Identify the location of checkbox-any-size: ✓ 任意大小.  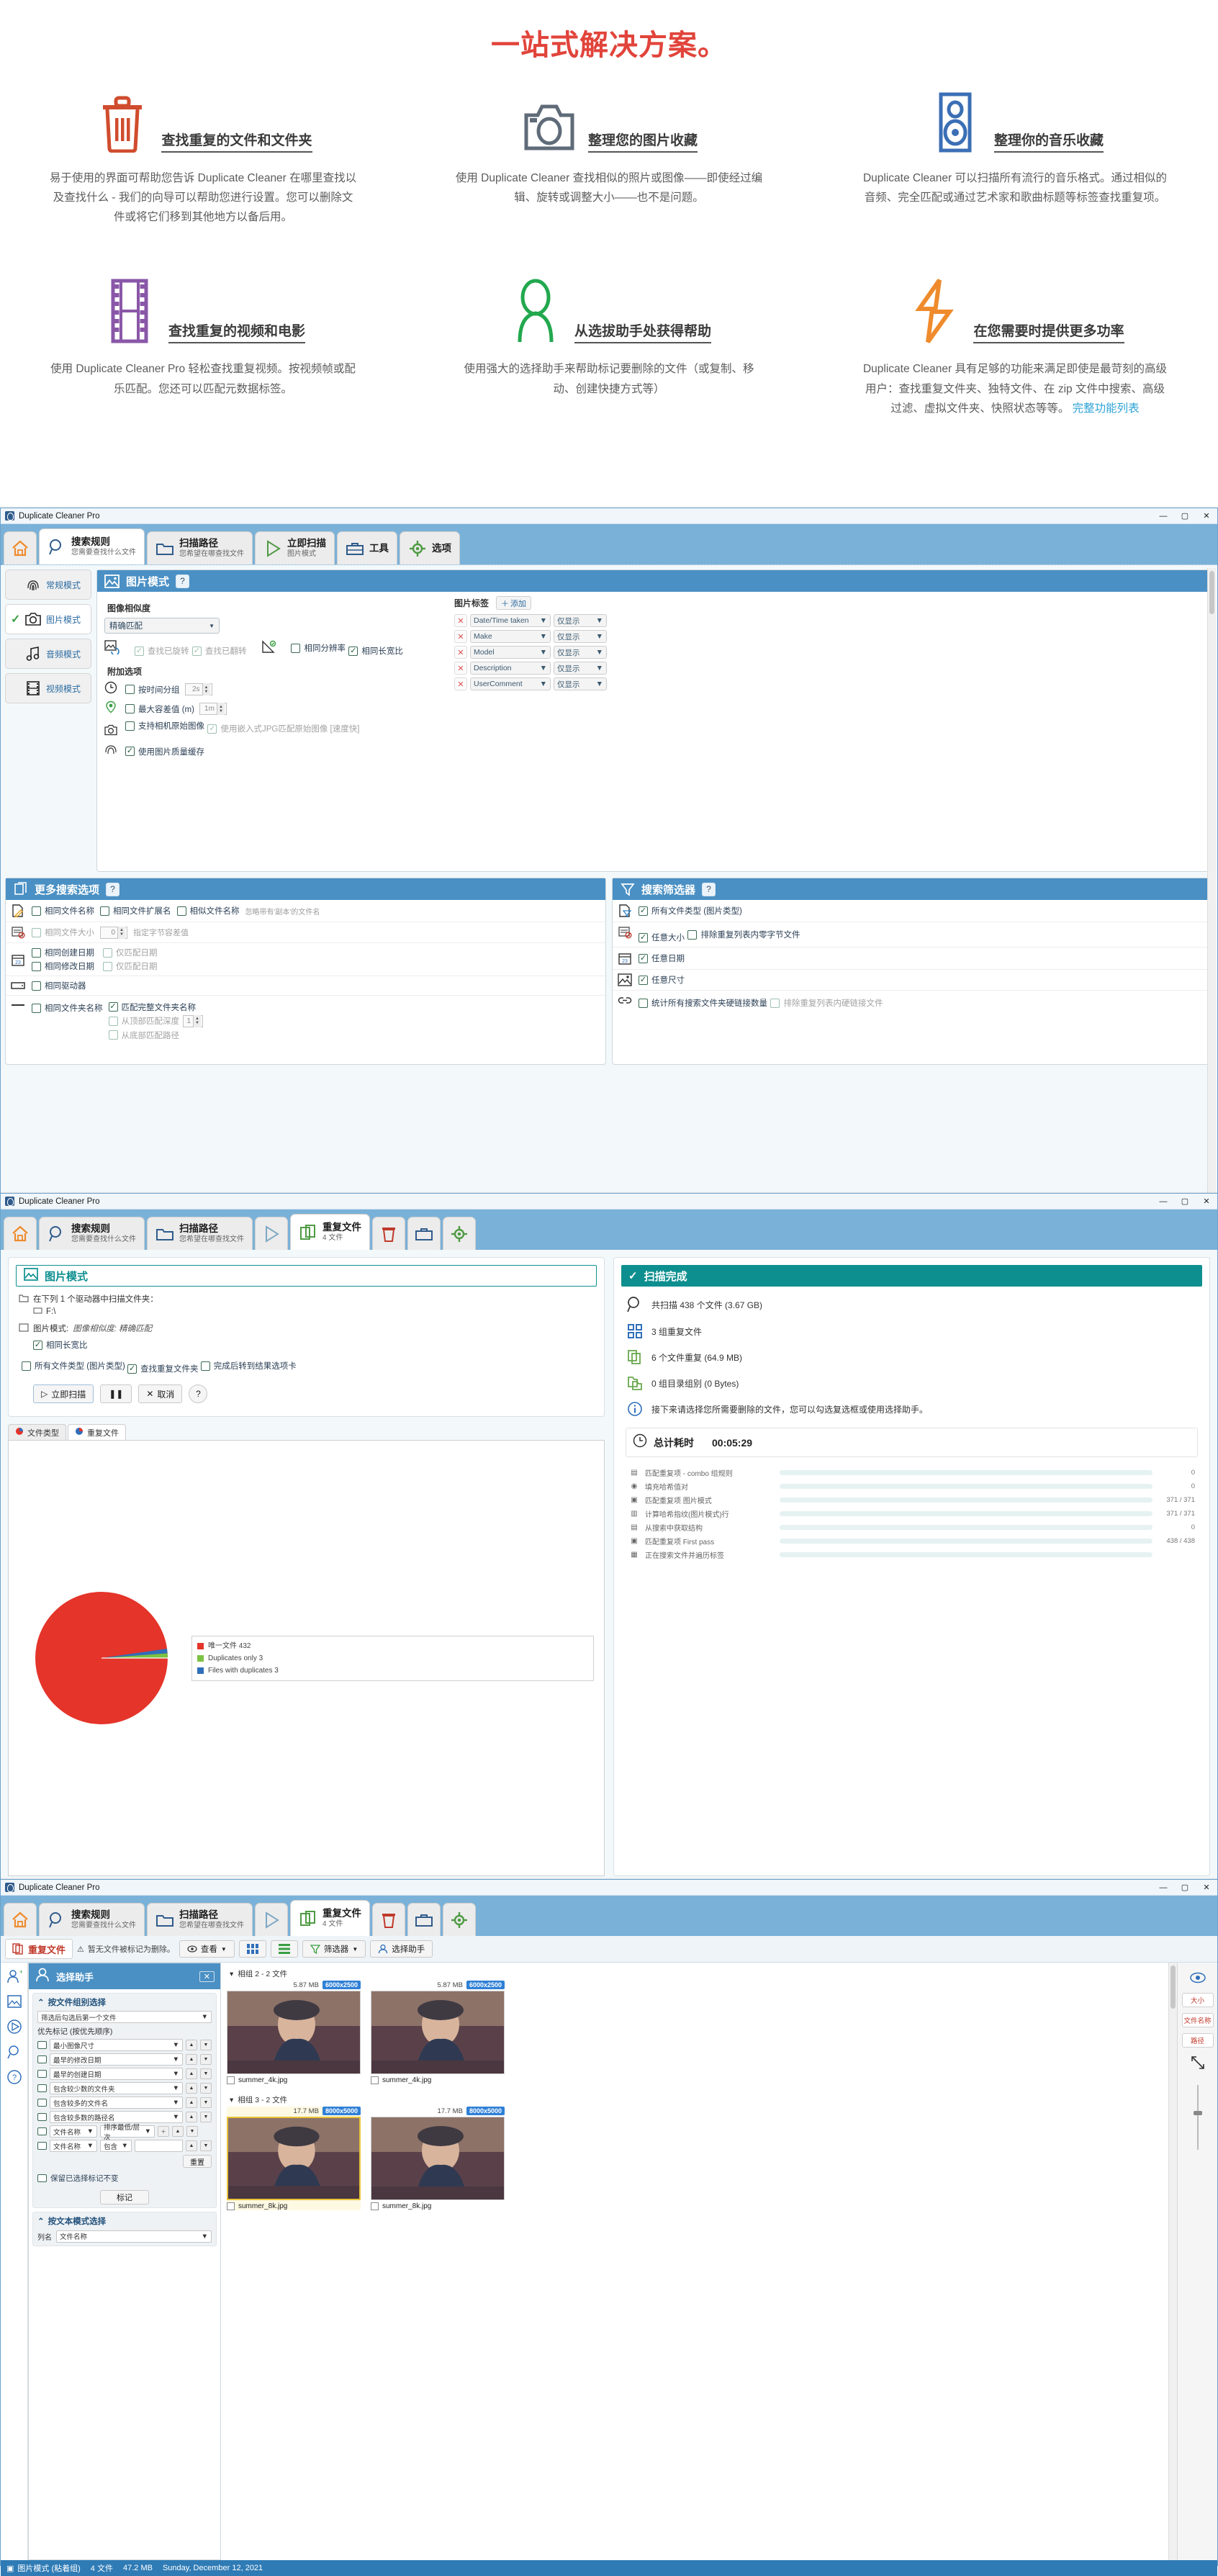
(662, 937).